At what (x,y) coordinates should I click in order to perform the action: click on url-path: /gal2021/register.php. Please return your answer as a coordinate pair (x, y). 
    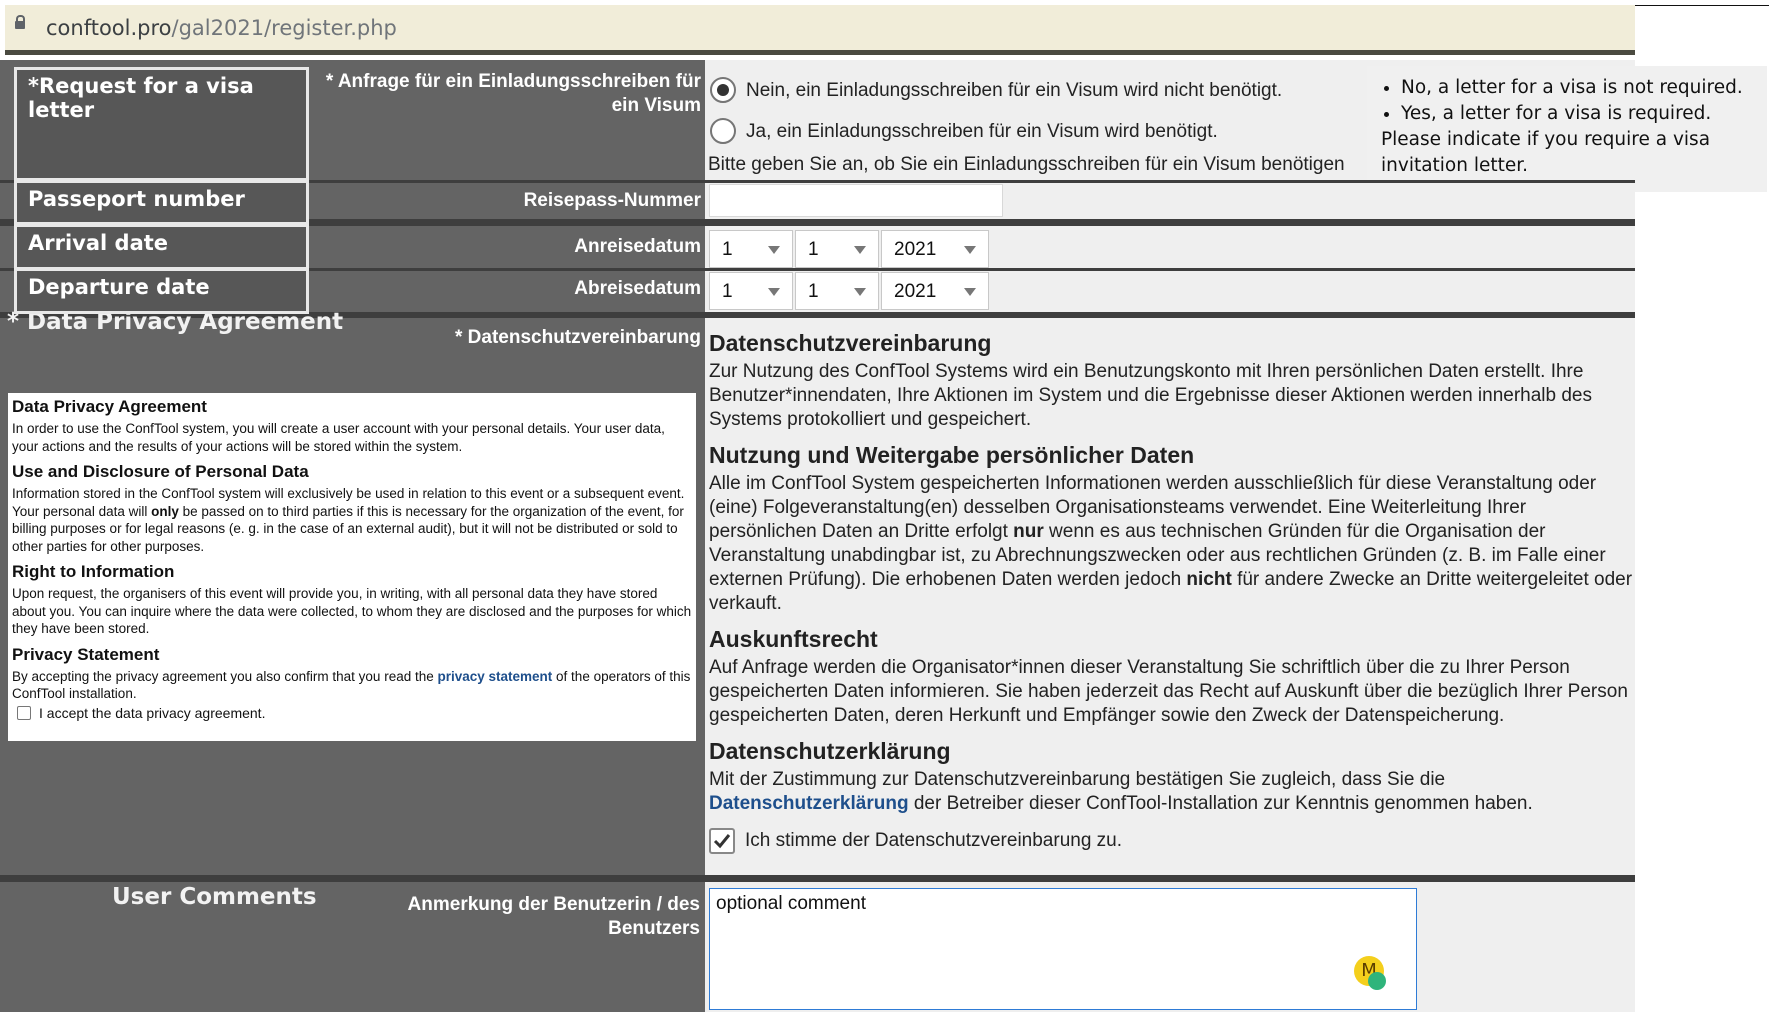
    Looking at the image, I should click on (284, 28).